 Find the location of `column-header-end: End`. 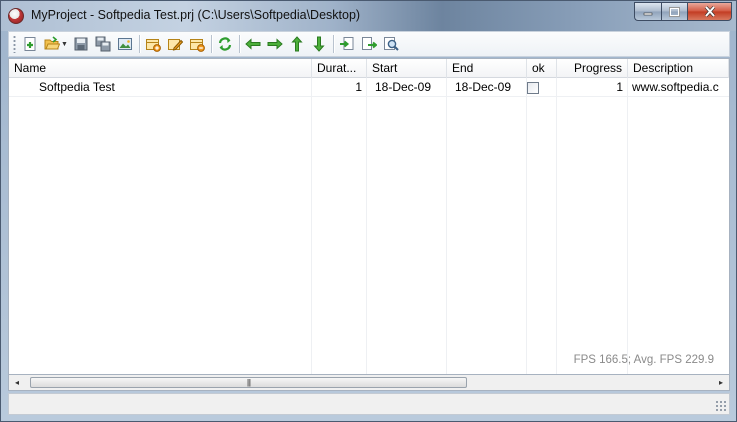

column-header-end: End is located at coordinates (487, 68).